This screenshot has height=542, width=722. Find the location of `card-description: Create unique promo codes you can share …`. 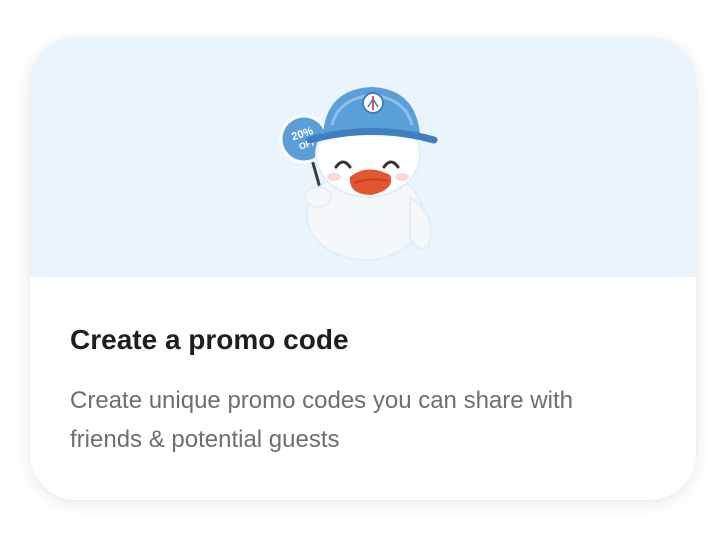

card-description: Create unique promo codes you can share … is located at coordinates (321, 420).